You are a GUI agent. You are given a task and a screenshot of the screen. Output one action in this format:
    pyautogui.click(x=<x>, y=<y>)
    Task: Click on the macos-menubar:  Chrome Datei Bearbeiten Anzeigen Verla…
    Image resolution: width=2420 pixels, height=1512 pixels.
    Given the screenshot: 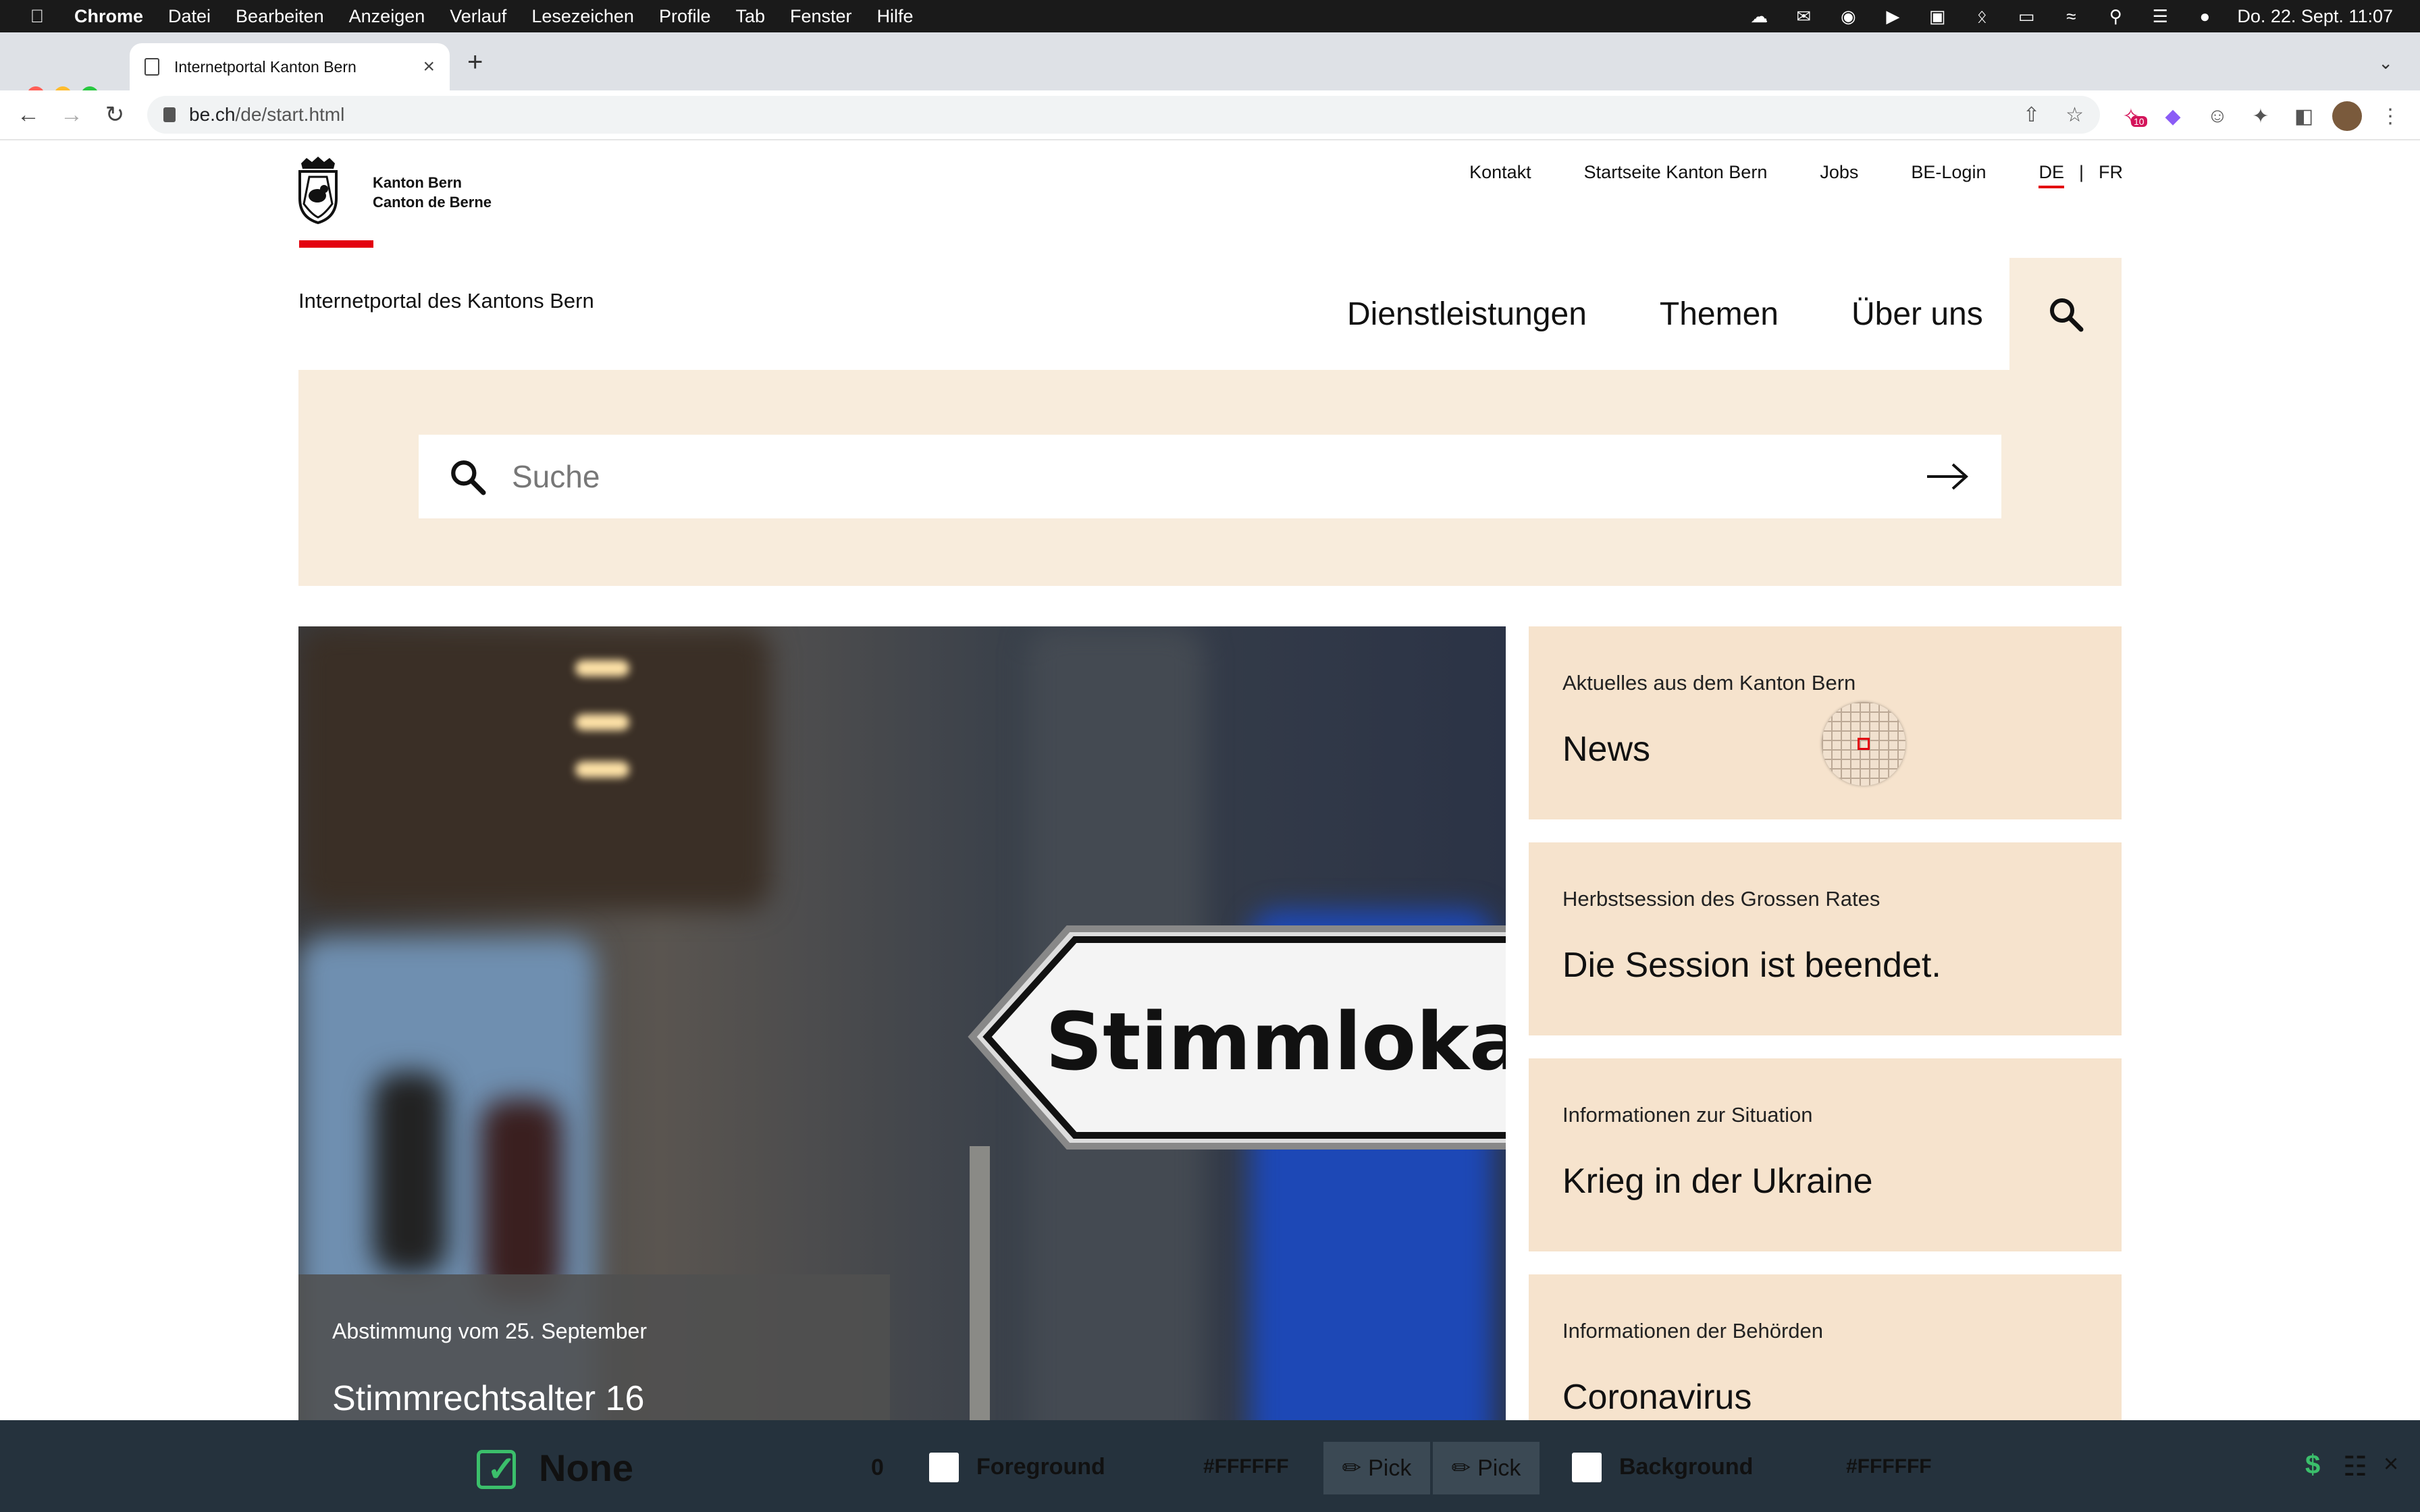 What is the action you would take?
    pyautogui.click(x=1210, y=16)
    